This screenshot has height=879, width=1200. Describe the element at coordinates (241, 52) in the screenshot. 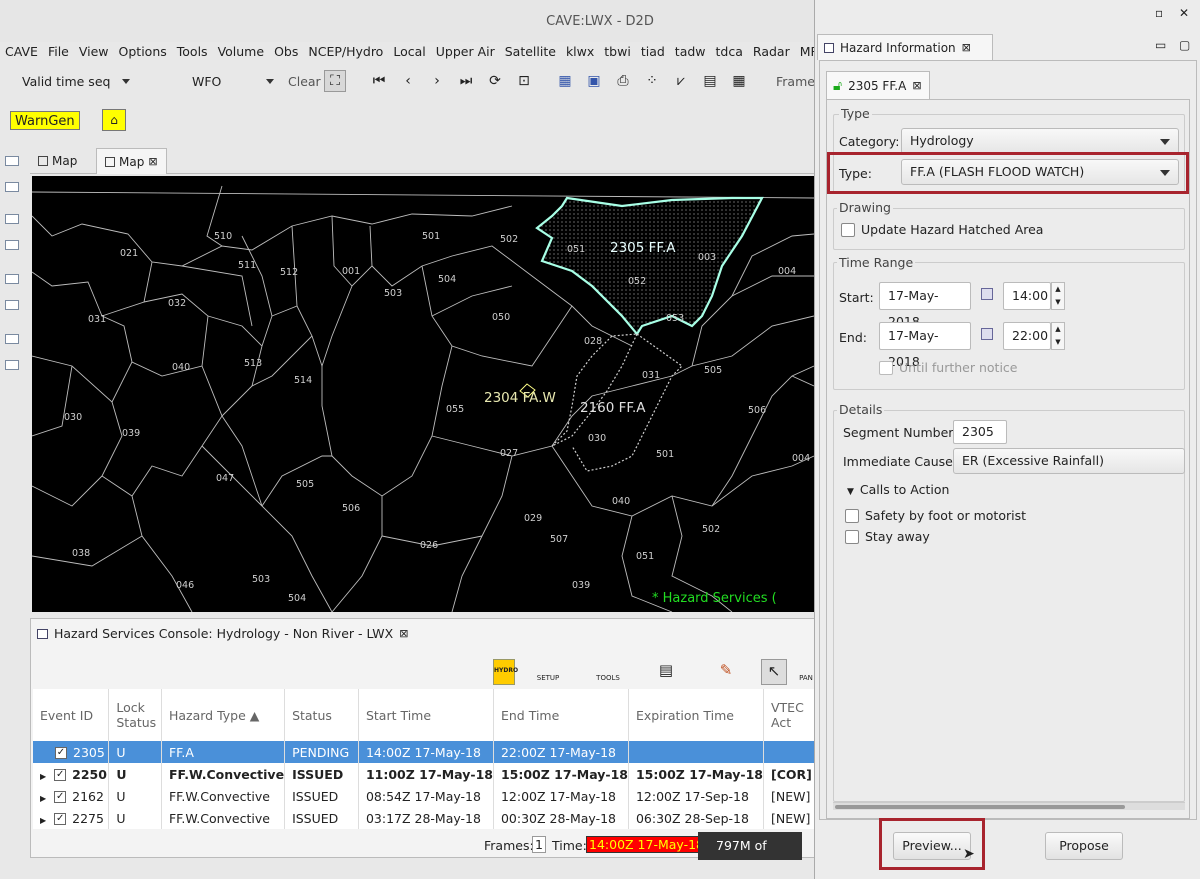

I see `menu-volume: Volume` at that location.